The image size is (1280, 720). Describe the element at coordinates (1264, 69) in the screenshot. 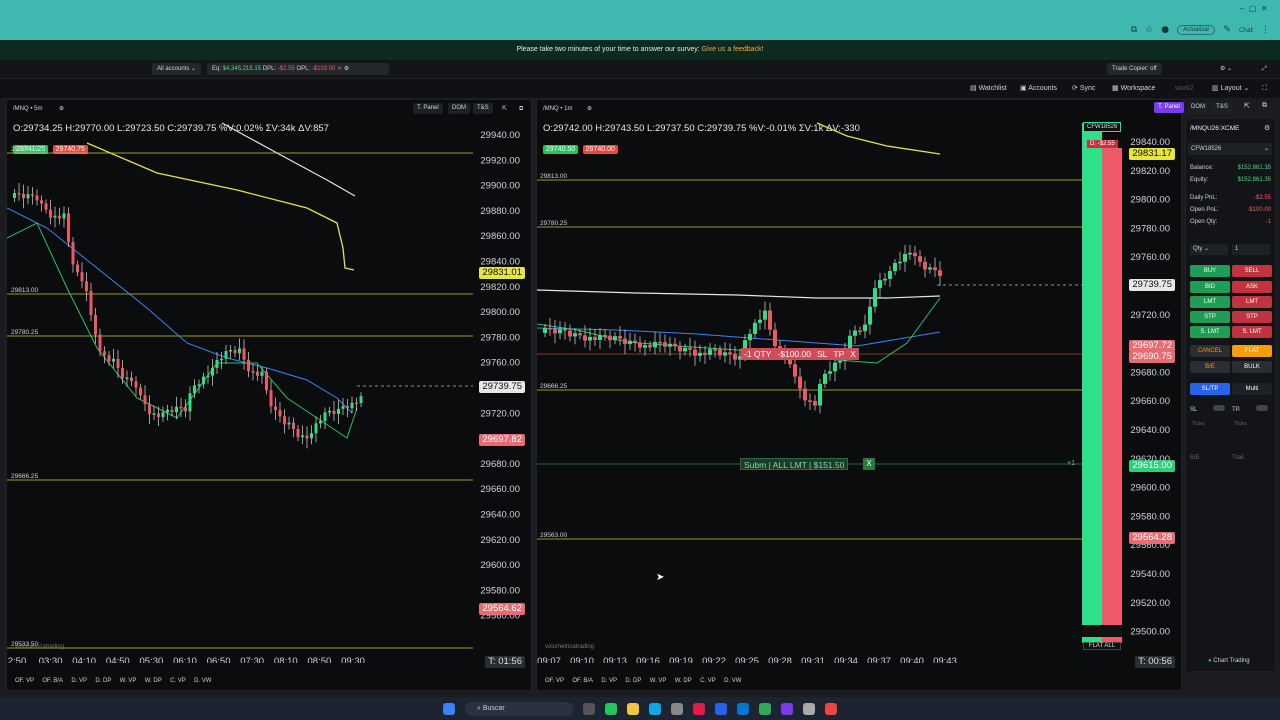

I see `expand-icon: ⤢` at that location.